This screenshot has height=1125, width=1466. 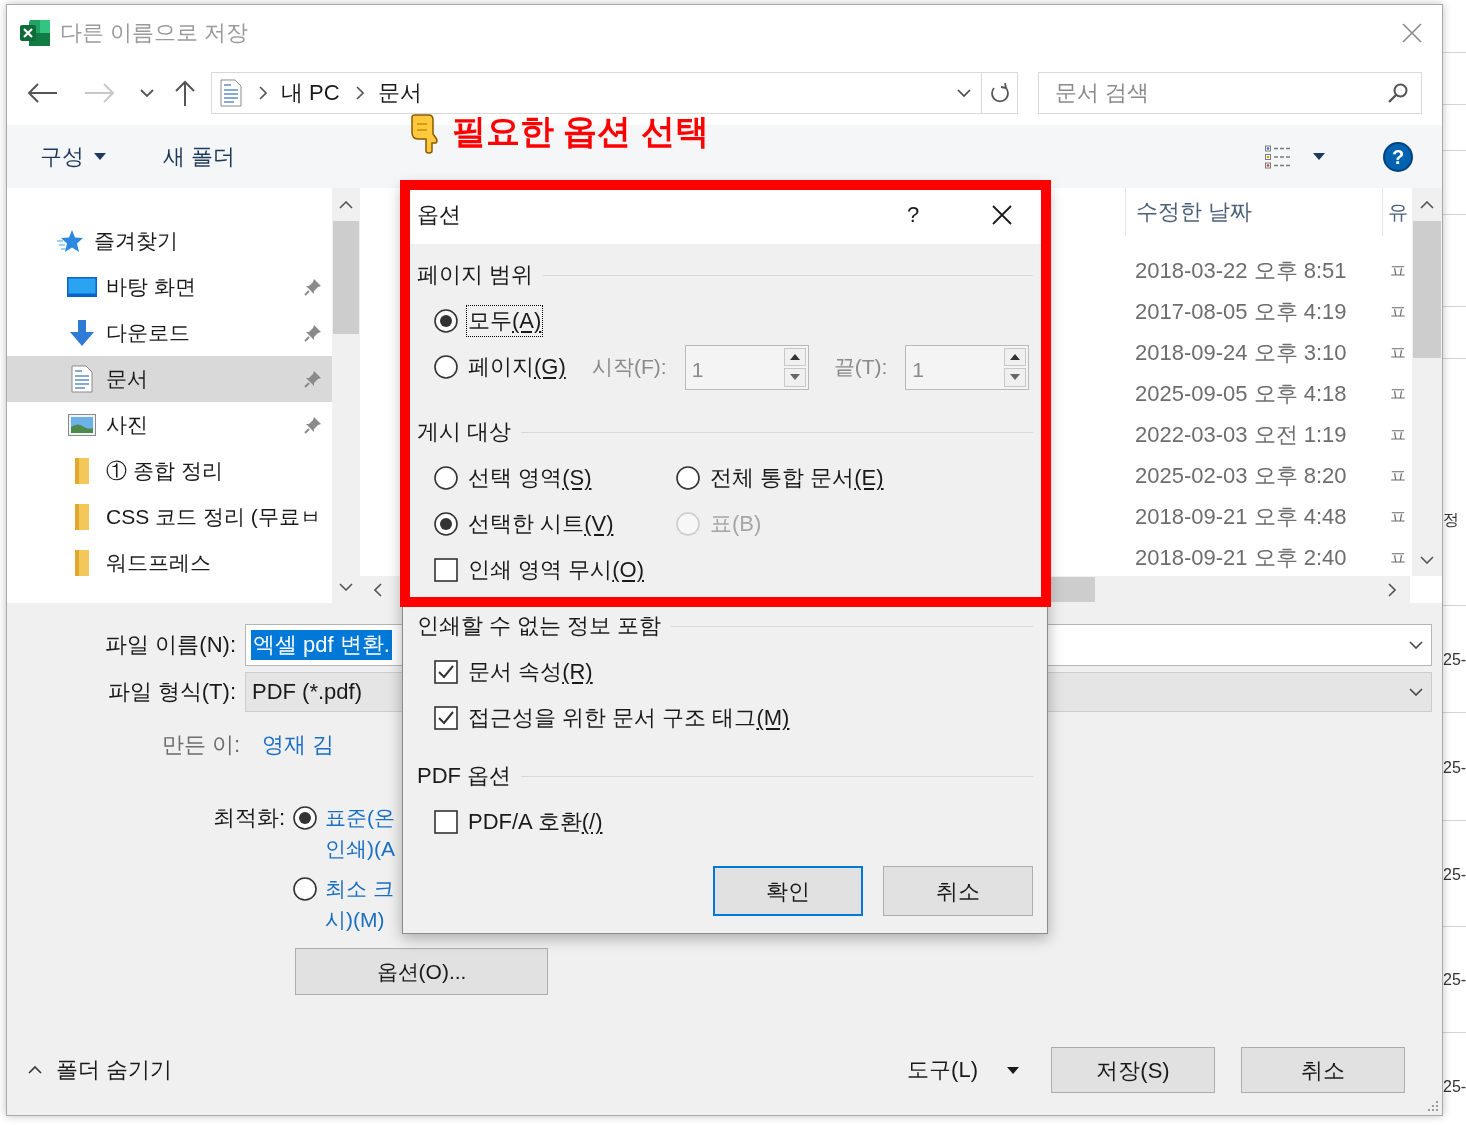 I want to click on radio-label: 선택 영역(S), so click(x=530, y=478).